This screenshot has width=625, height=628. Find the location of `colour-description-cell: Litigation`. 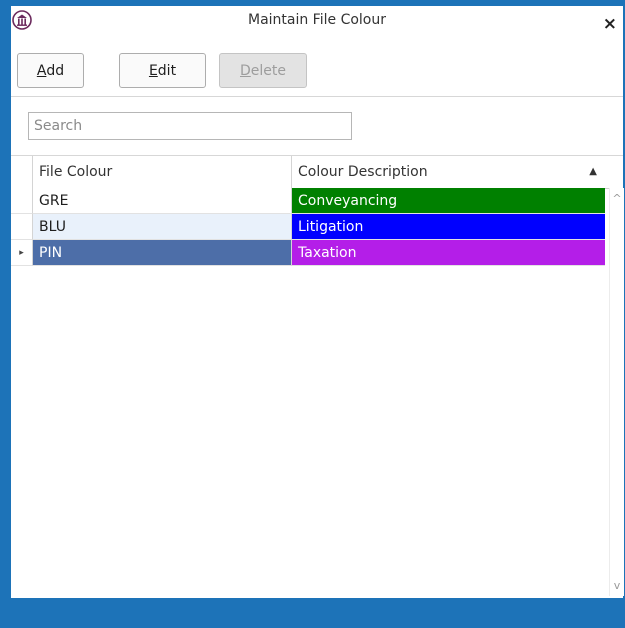

colour-description-cell: Litigation is located at coordinates (448, 227).